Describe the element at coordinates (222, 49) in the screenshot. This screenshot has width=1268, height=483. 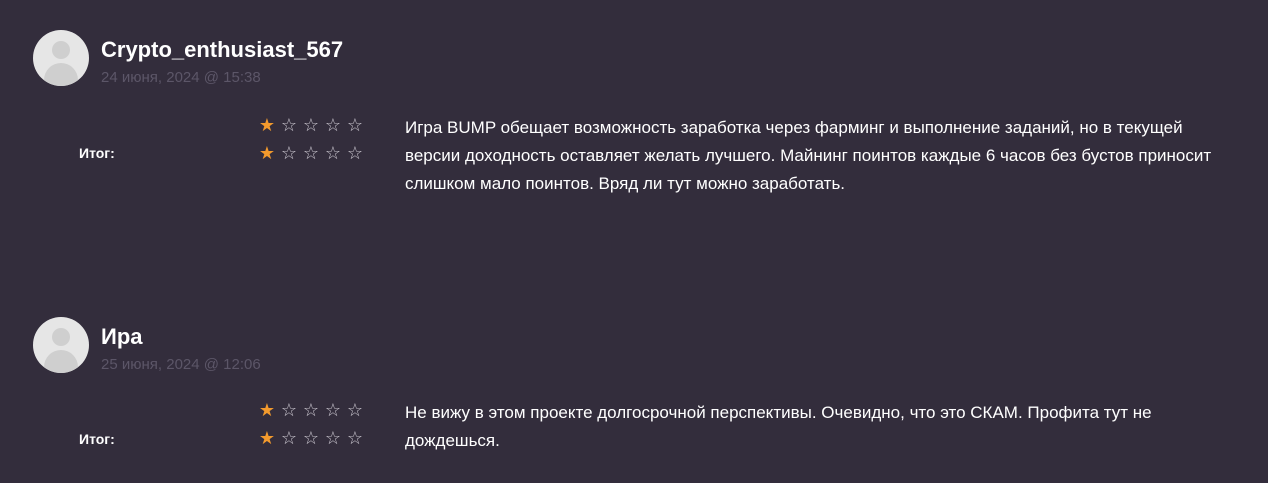
I see `review-author: Crypto_enthusiast_567` at that location.